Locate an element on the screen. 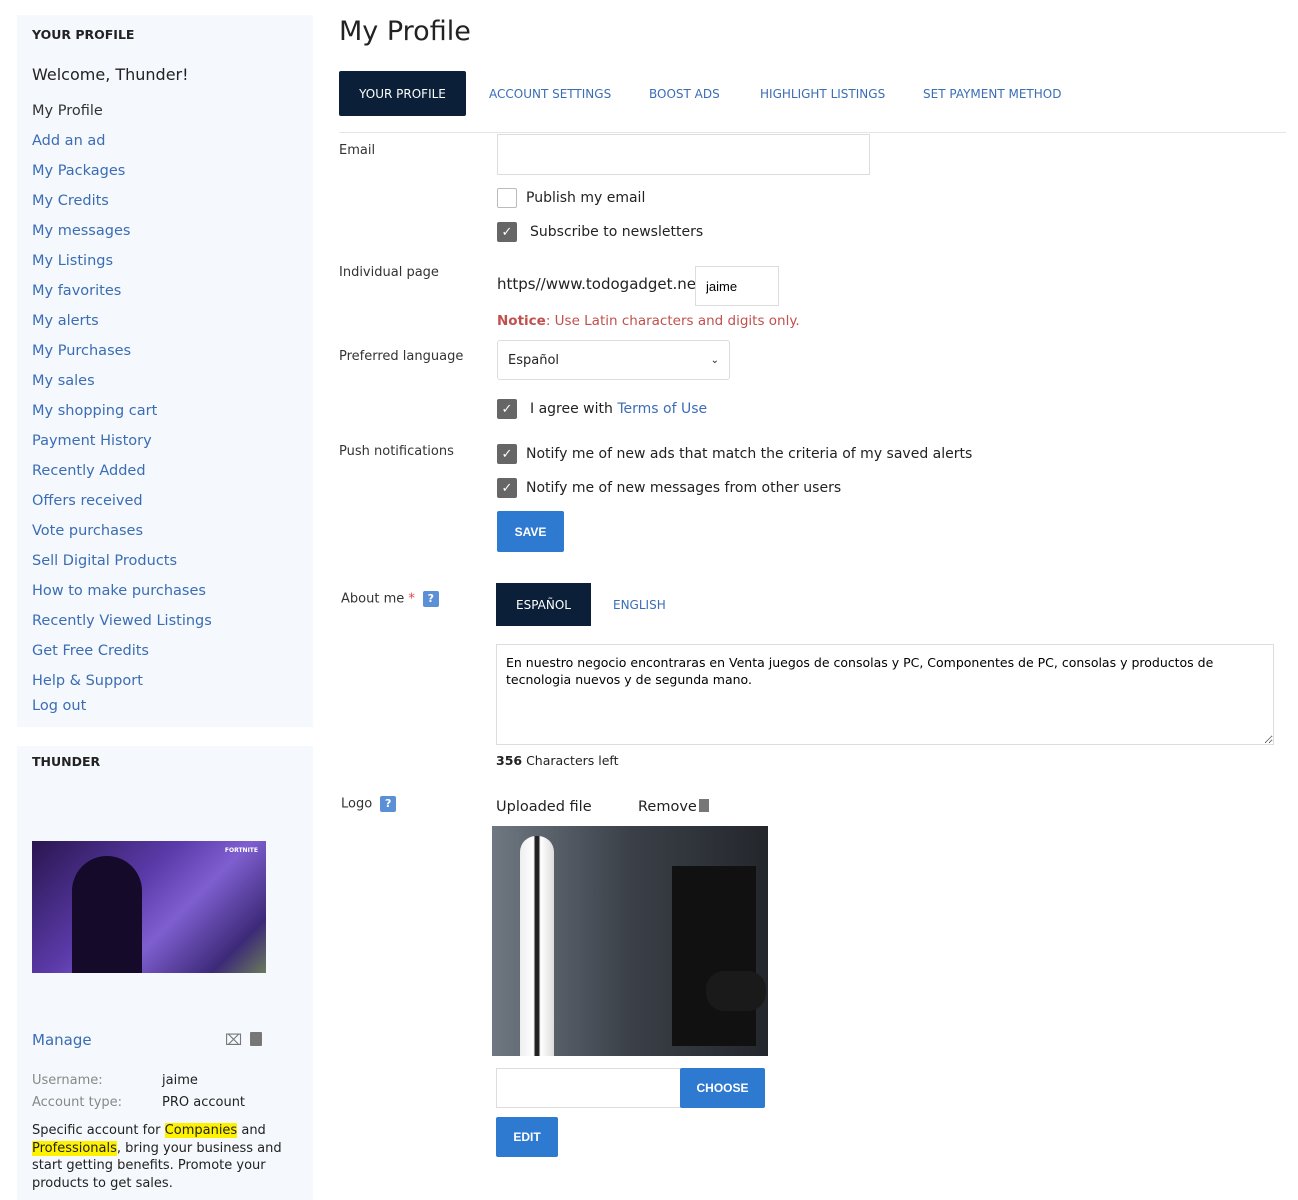 This screenshot has height=1200, width=1298. publish-email-label: Publish my email is located at coordinates (586, 198).